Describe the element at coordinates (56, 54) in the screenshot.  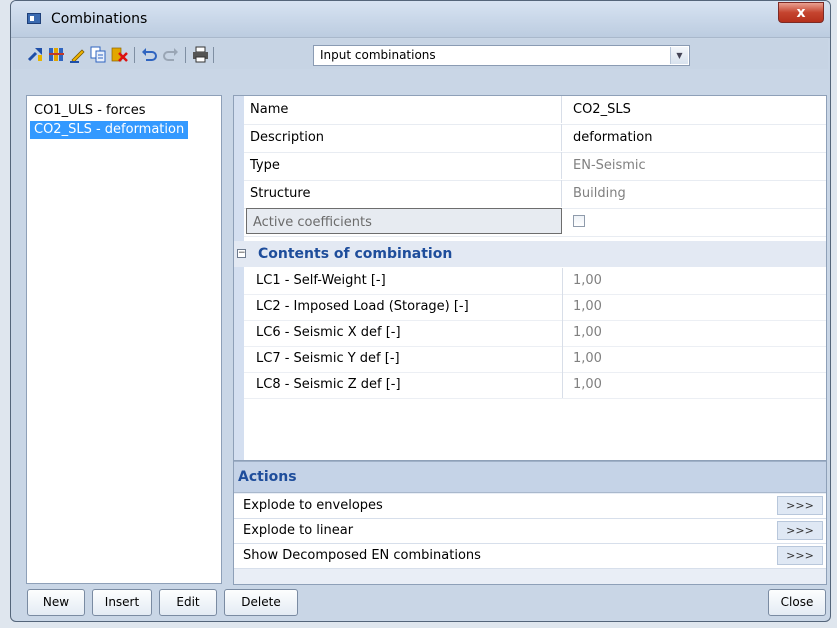
I see `columns-icon` at that location.